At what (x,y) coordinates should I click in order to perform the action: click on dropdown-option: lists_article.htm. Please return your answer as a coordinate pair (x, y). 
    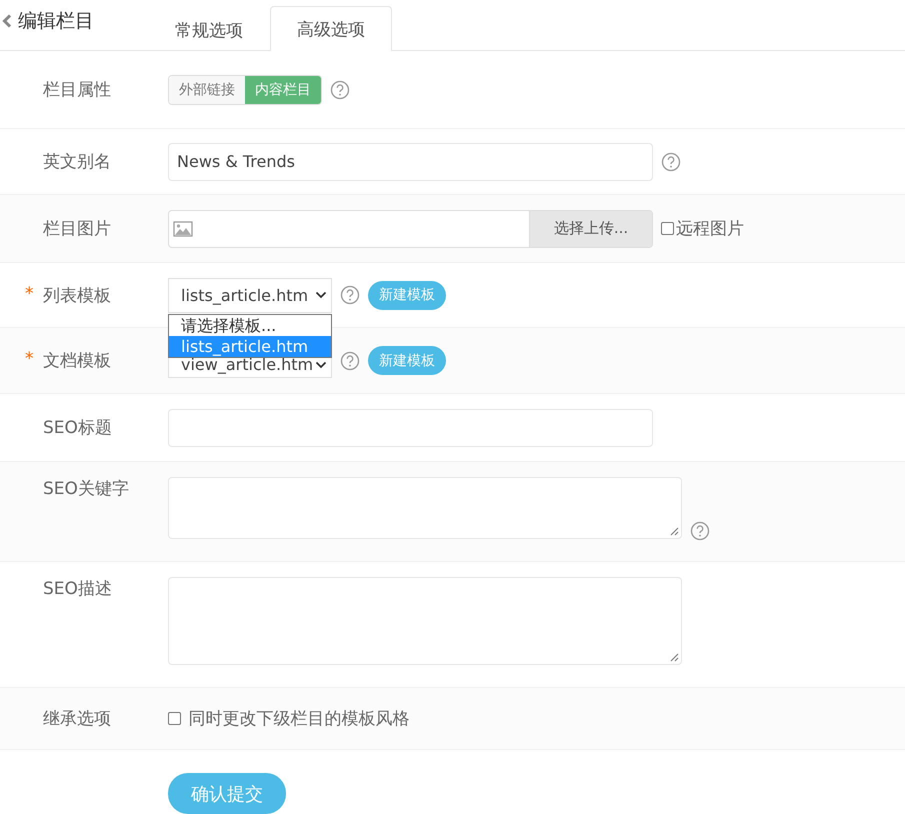
    Looking at the image, I should click on (250, 346).